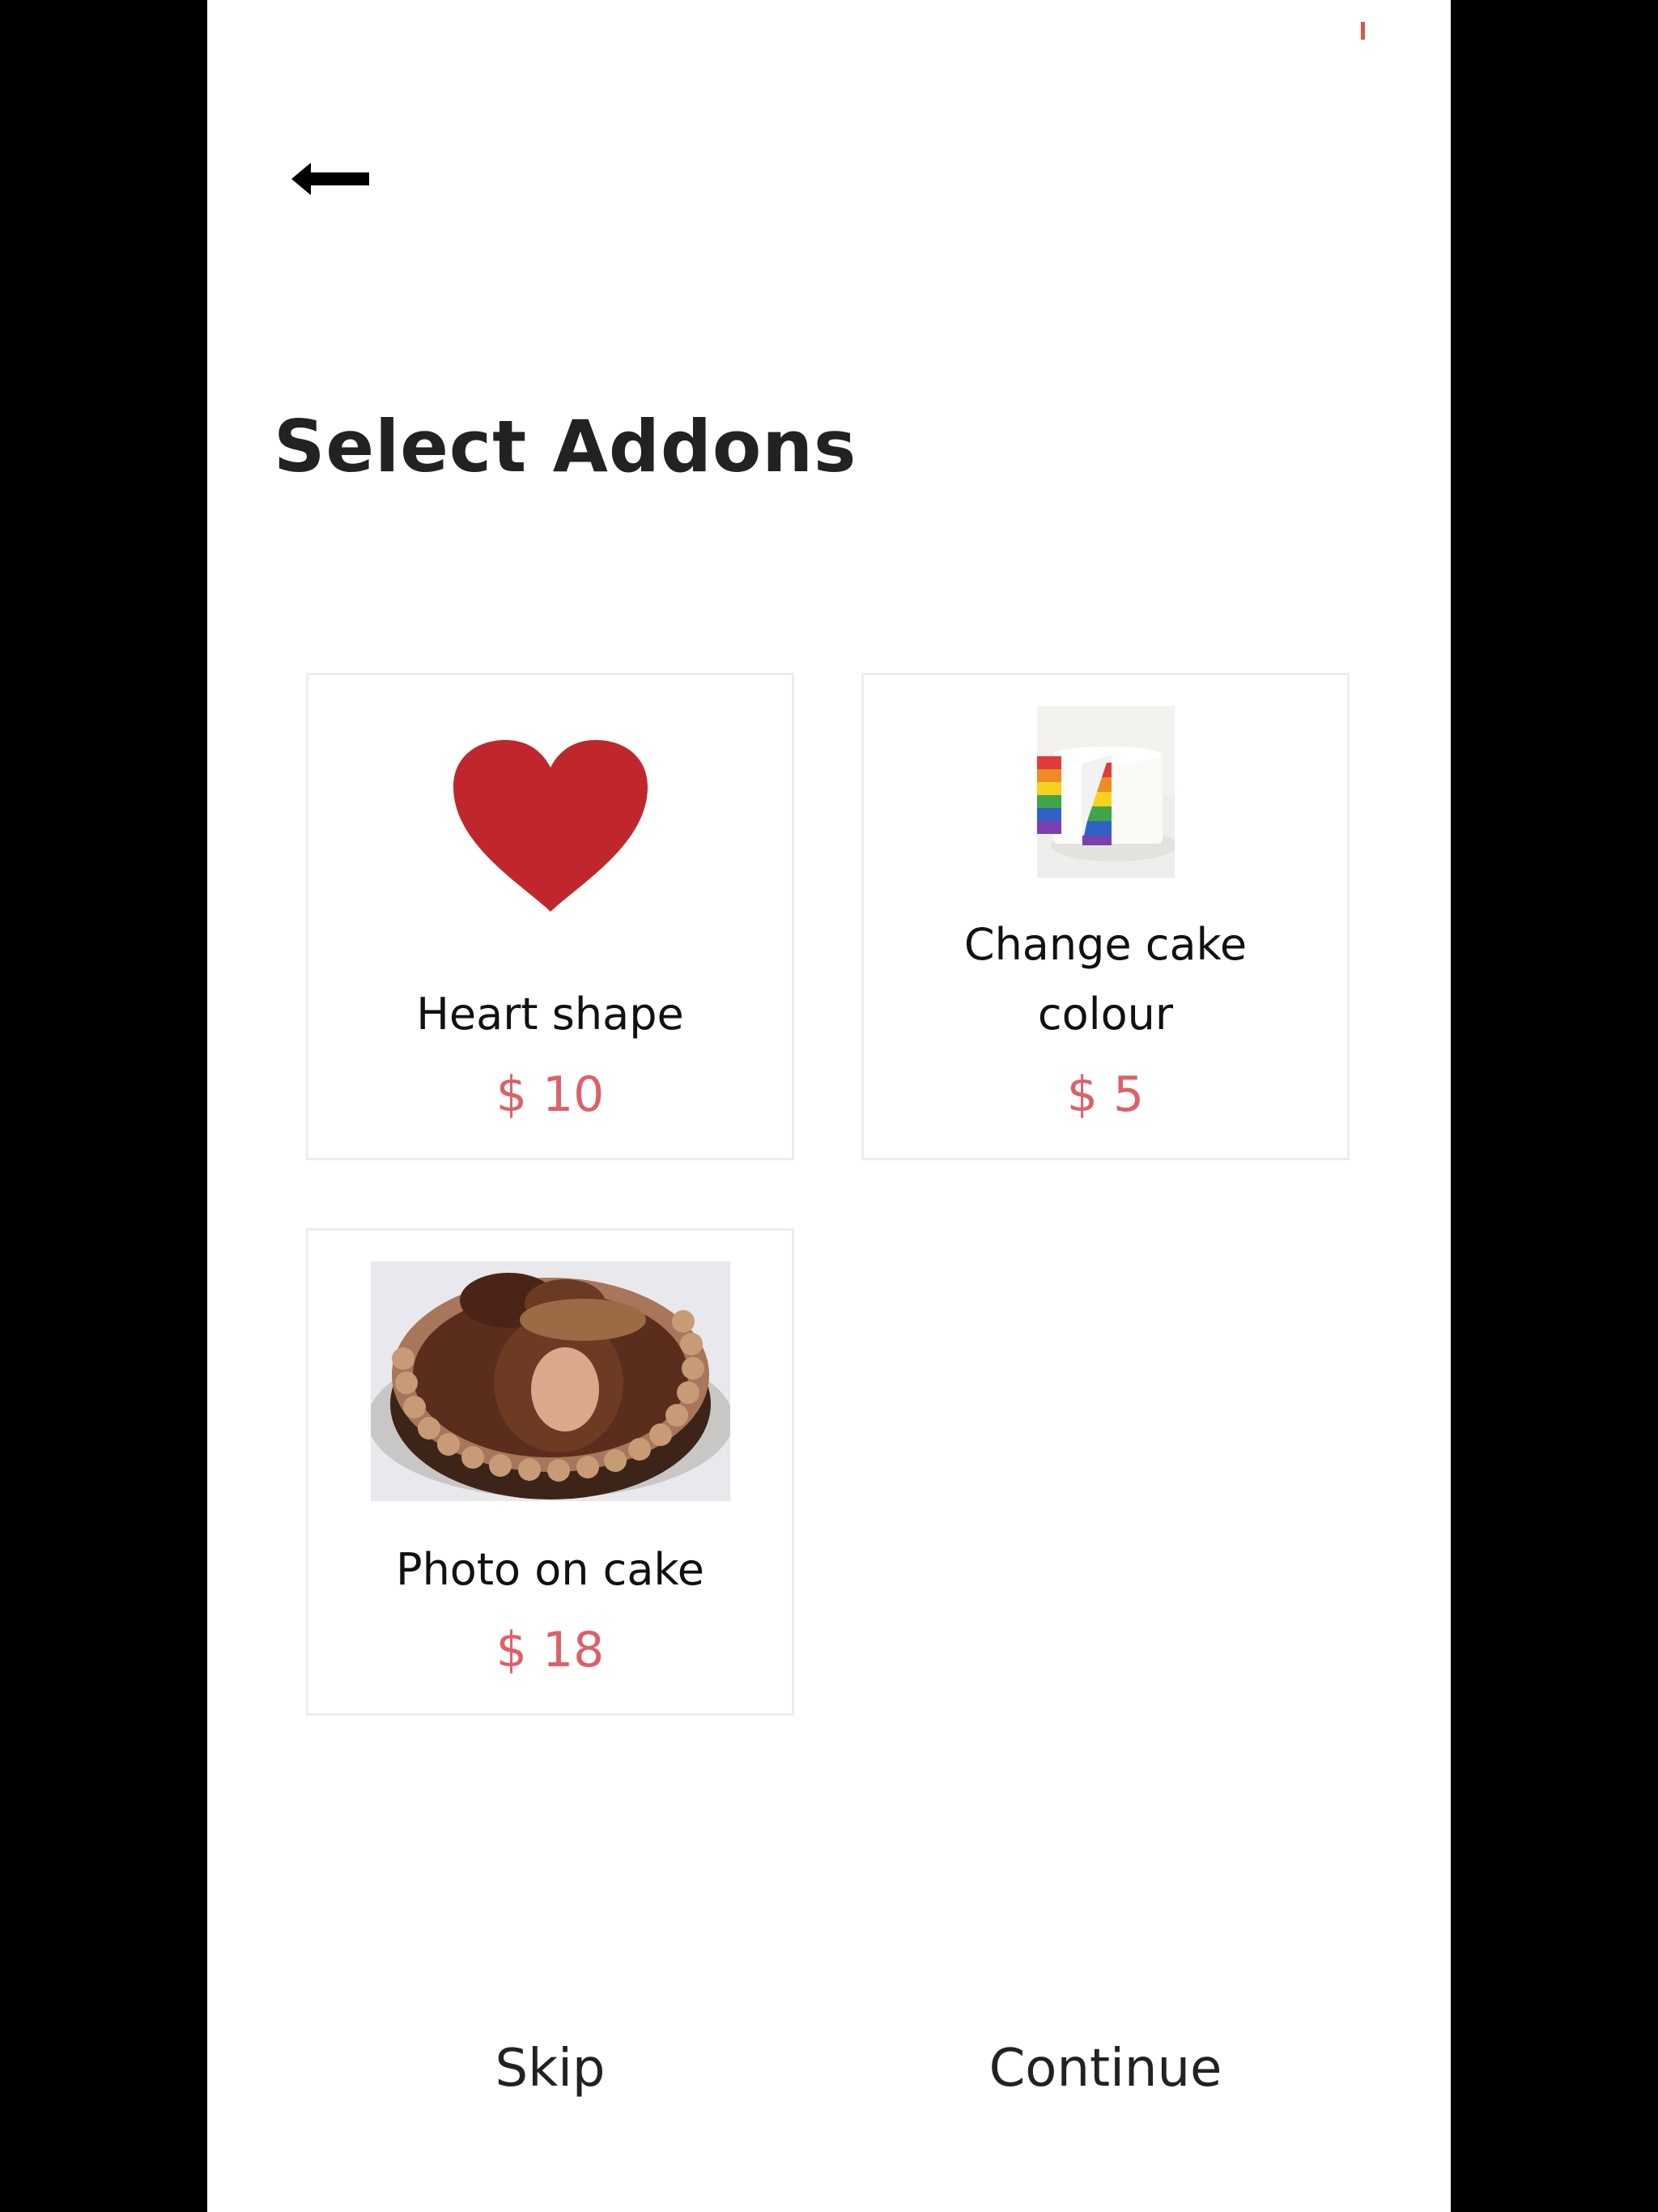 Image resolution: width=1658 pixels, height=2212 pixels. I want to click on back-button, so click(335, 179).